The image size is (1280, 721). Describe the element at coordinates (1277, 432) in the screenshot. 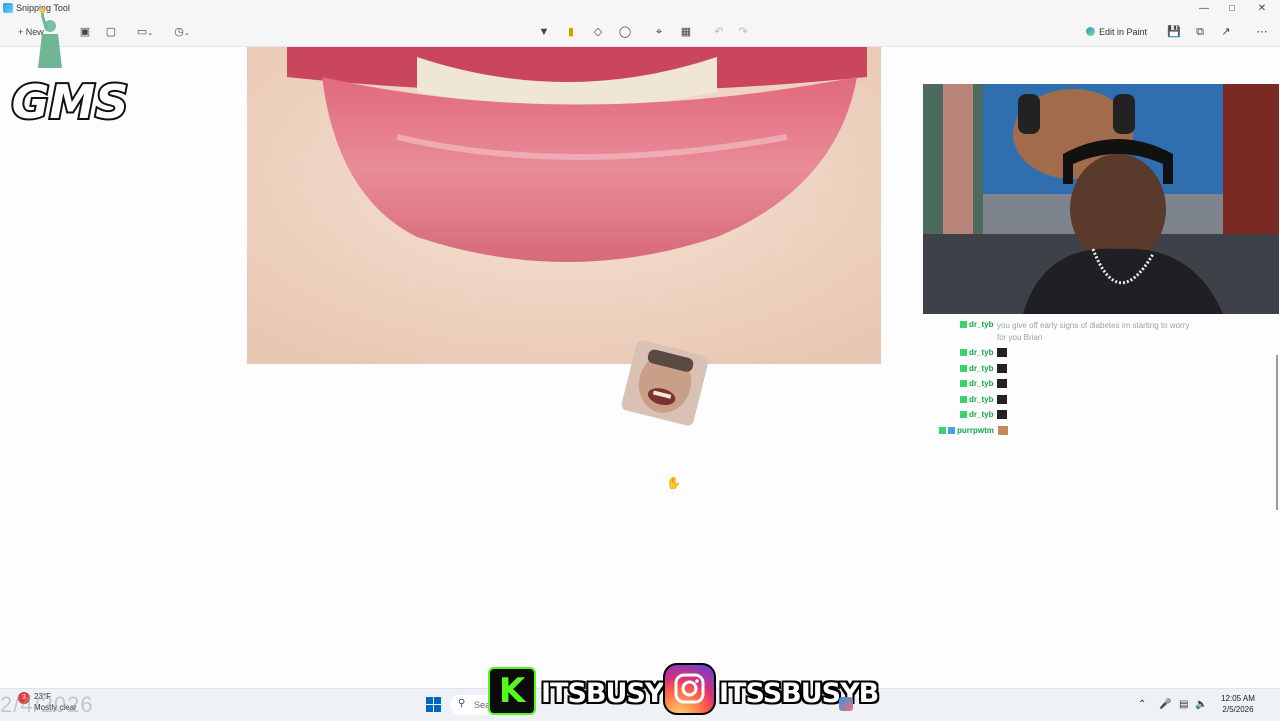

I see `scrollbar` at that location.